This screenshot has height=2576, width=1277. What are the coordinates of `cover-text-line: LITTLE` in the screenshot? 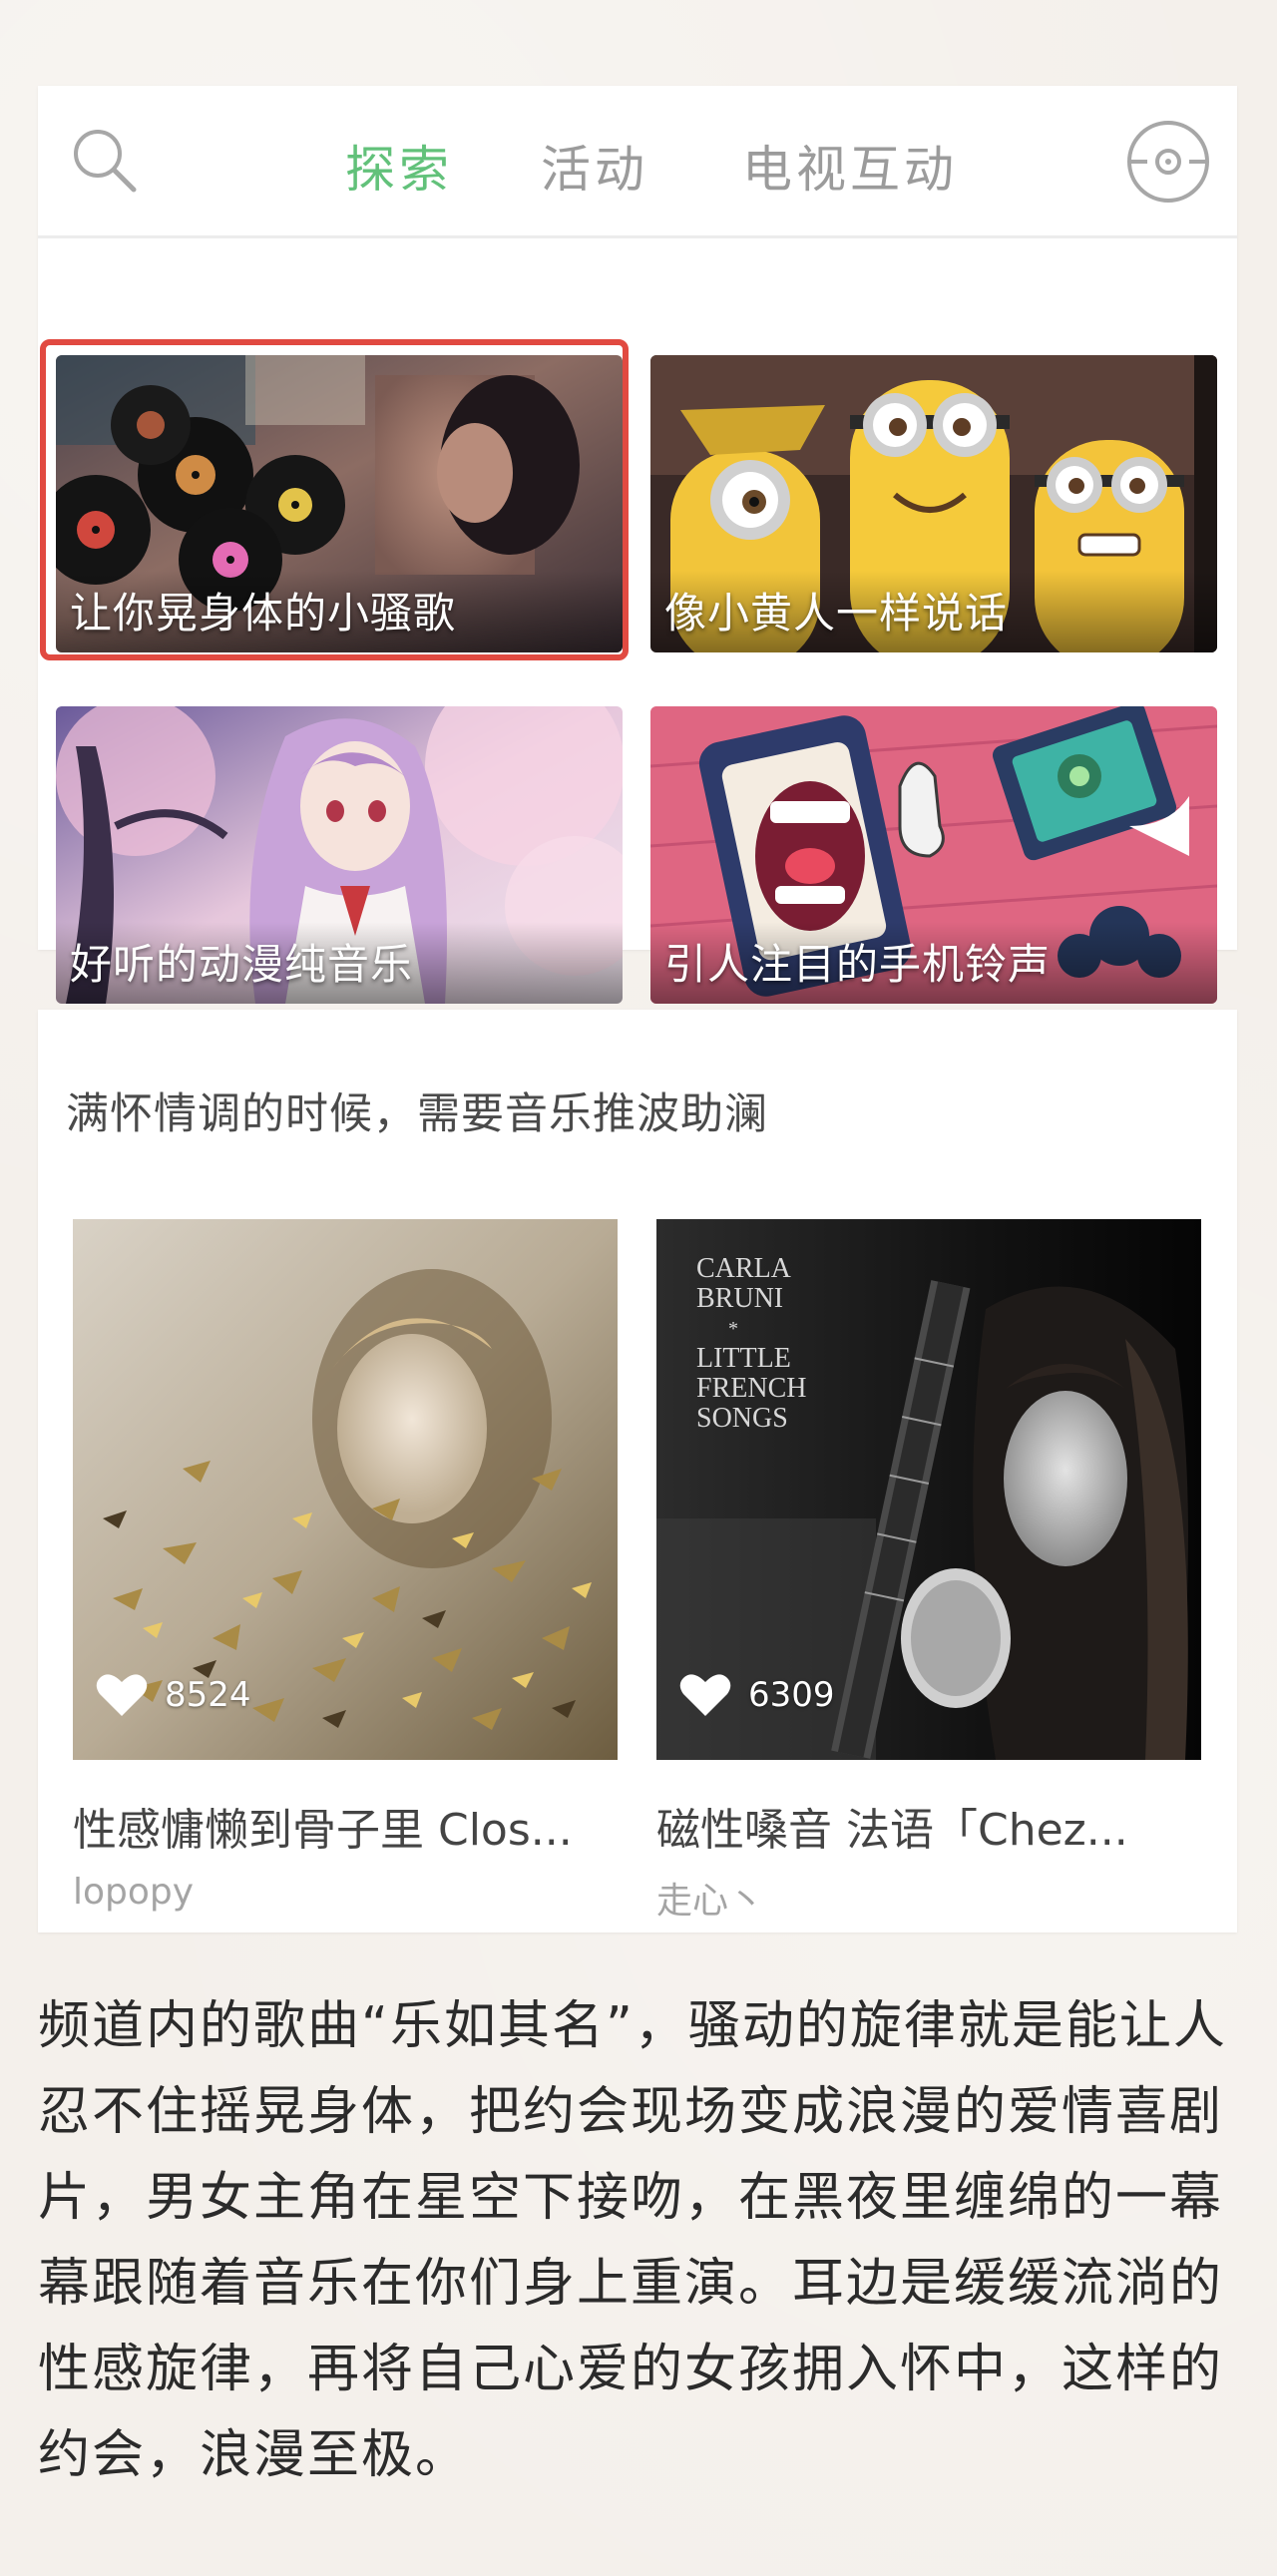 It's located at (743, 1358).